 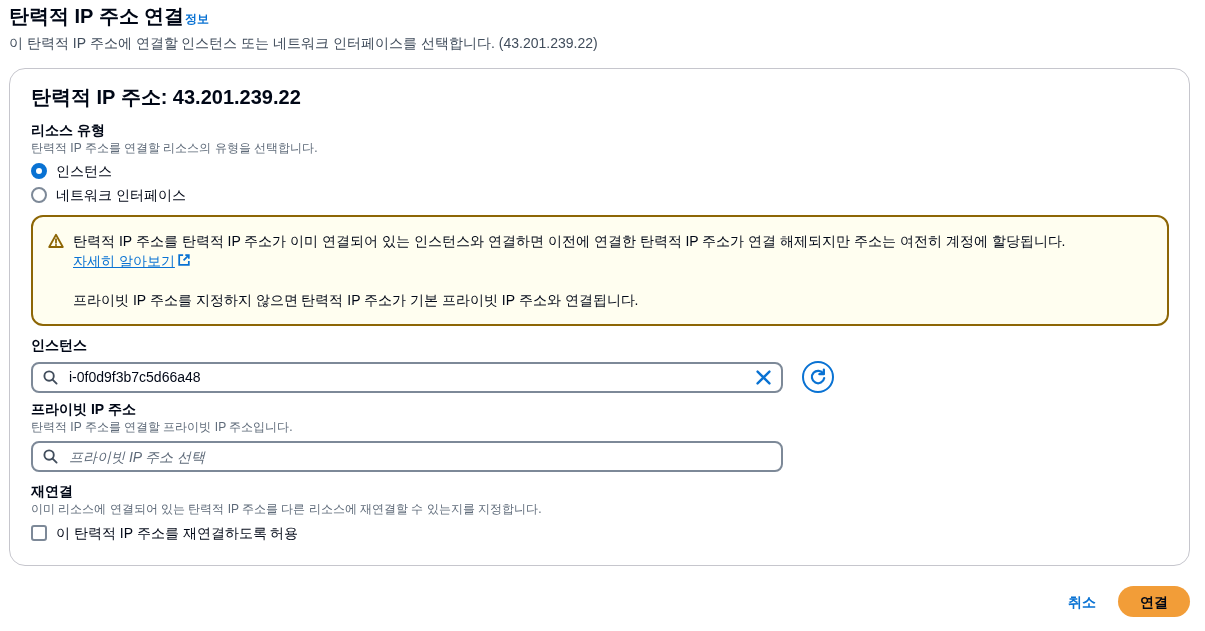 I want to click on learn-more-link: 자세히 알아보기, so click(x=132, y=261).